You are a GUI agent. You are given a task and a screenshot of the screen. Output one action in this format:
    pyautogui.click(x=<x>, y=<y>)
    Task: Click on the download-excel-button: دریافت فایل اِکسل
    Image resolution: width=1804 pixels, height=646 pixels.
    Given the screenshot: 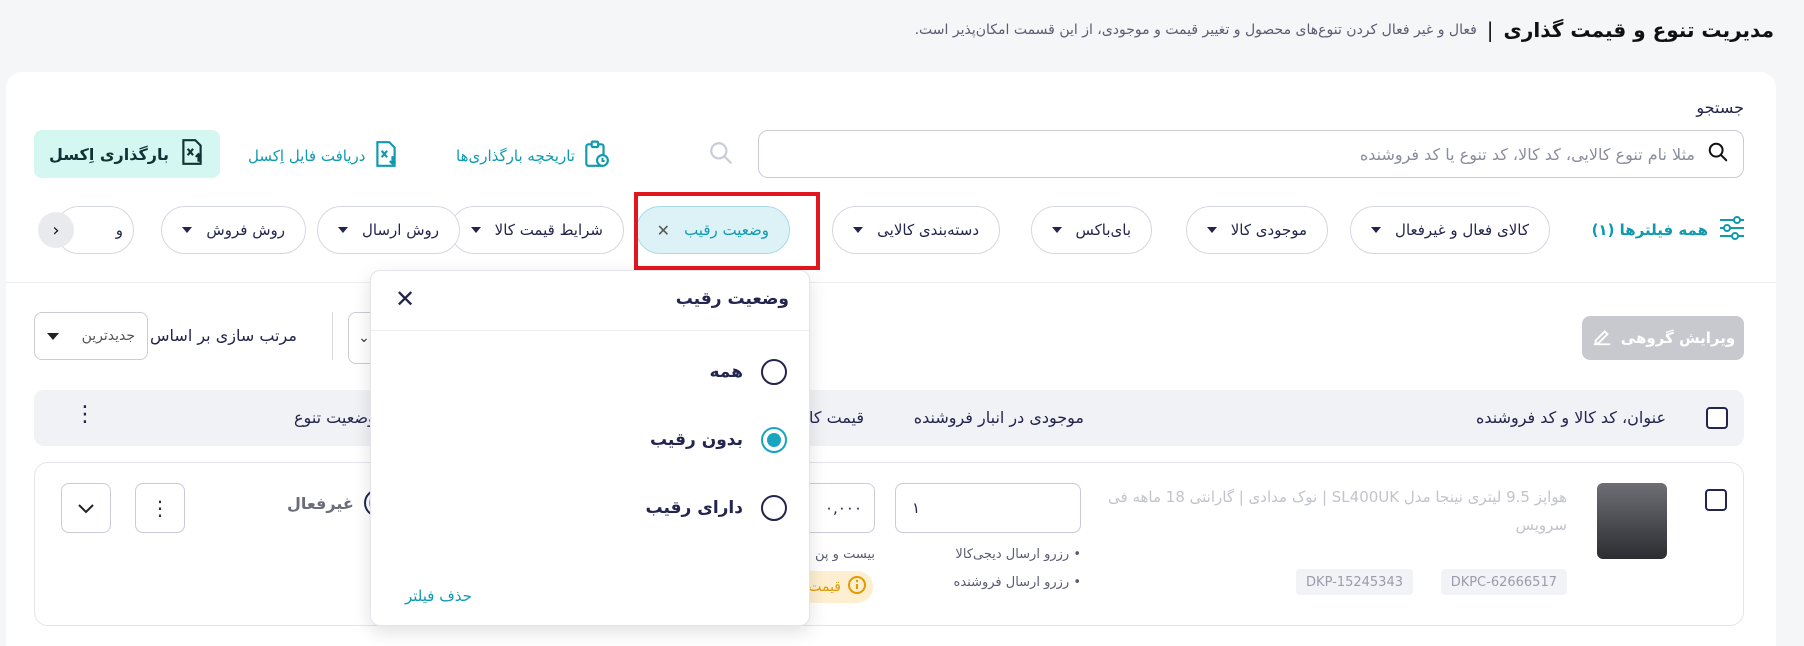 What is the action you would take?
    pyautogui.click(x=323, y=156)
    